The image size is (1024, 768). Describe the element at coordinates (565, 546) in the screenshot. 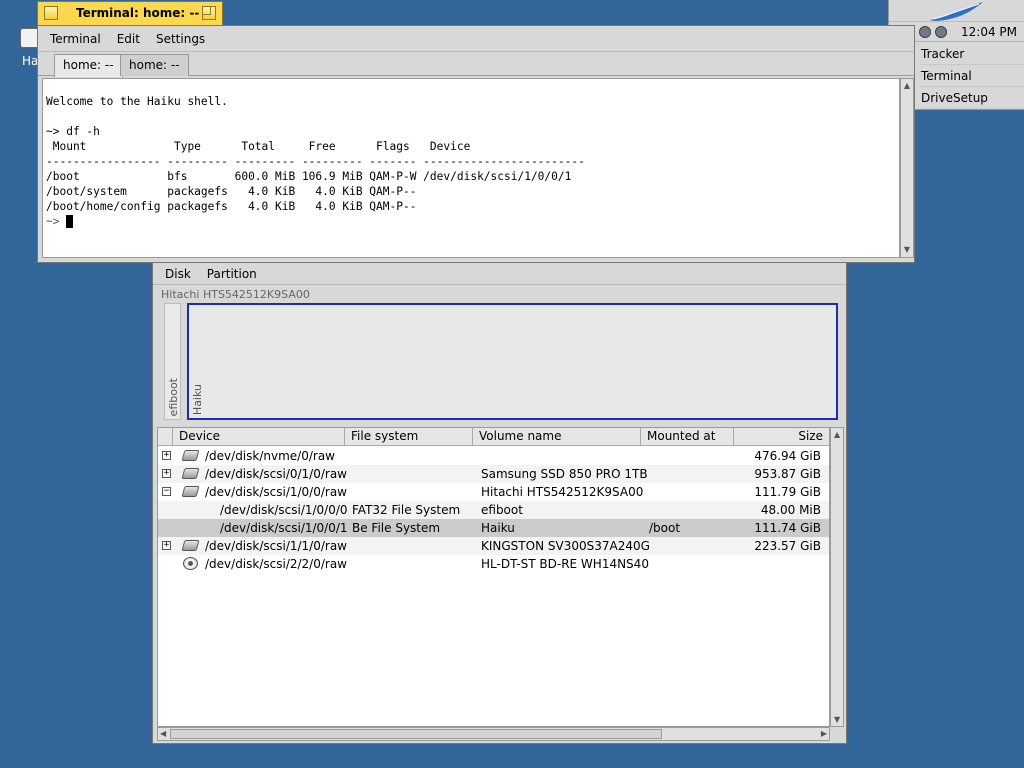

I see `cell-volume-name: KINGSTON SV300S37A240G` at that location.